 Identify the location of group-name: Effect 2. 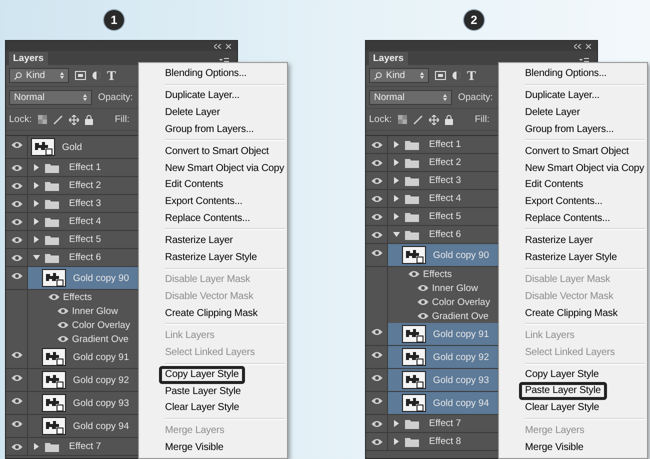
(445, 162).